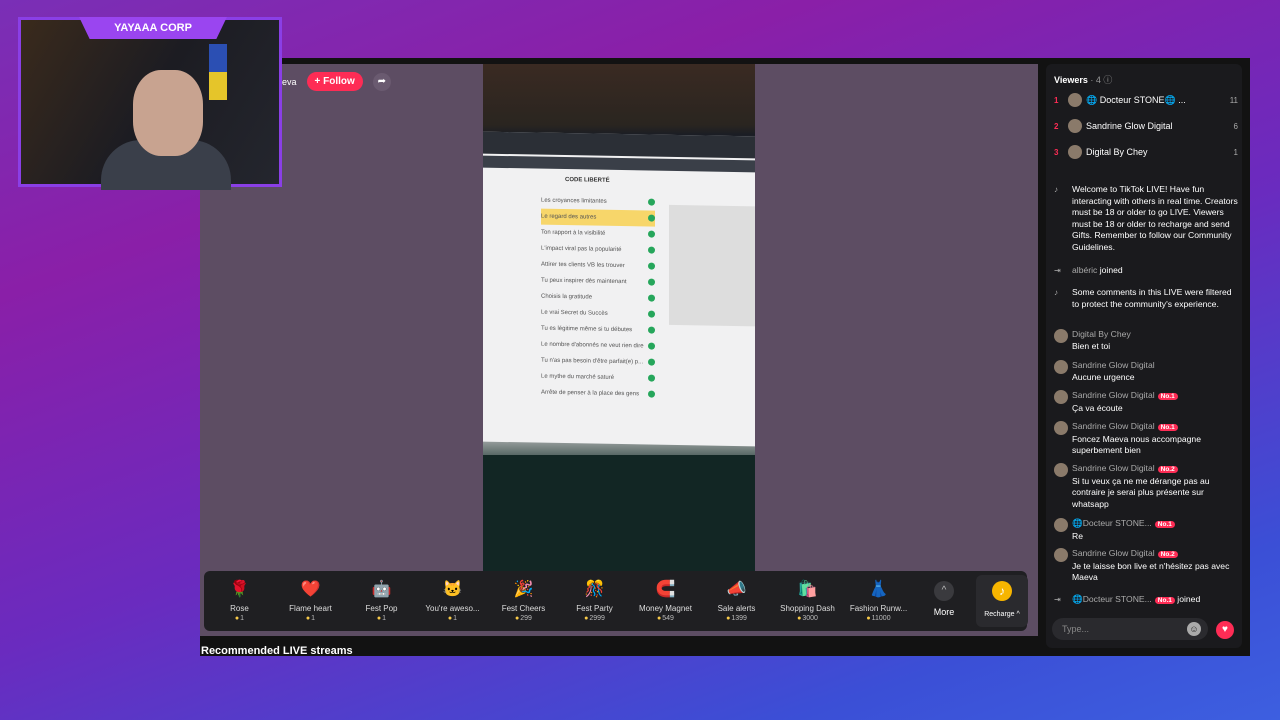  What do you see at coordinates (736, 601) in the screenshot?
I see `gift-sale-alerts: 📣 Sale alerts 1399` at bounding box center [736, 601].